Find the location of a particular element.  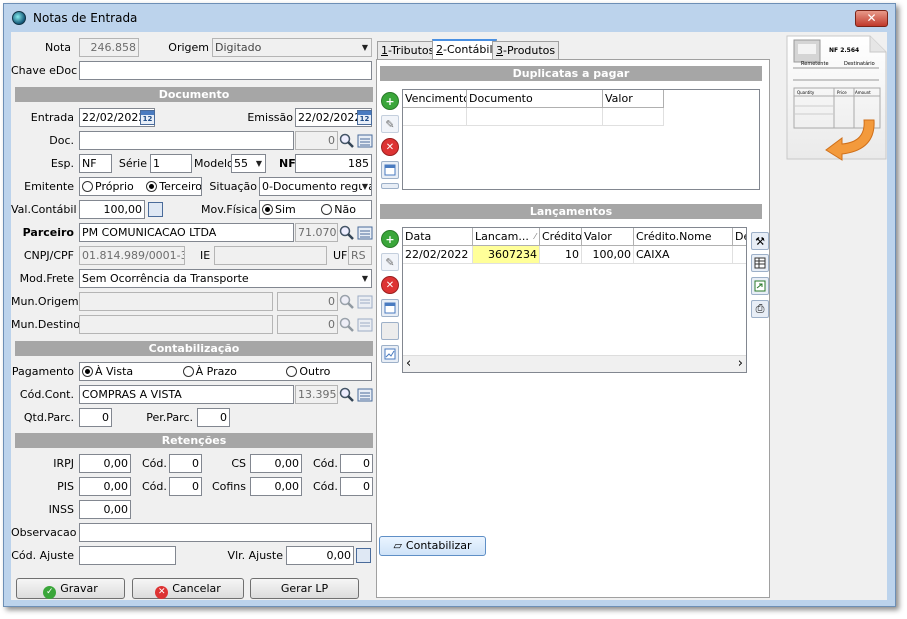

gravar-button: ✓ Gravar is located at coordinates (70, 588).